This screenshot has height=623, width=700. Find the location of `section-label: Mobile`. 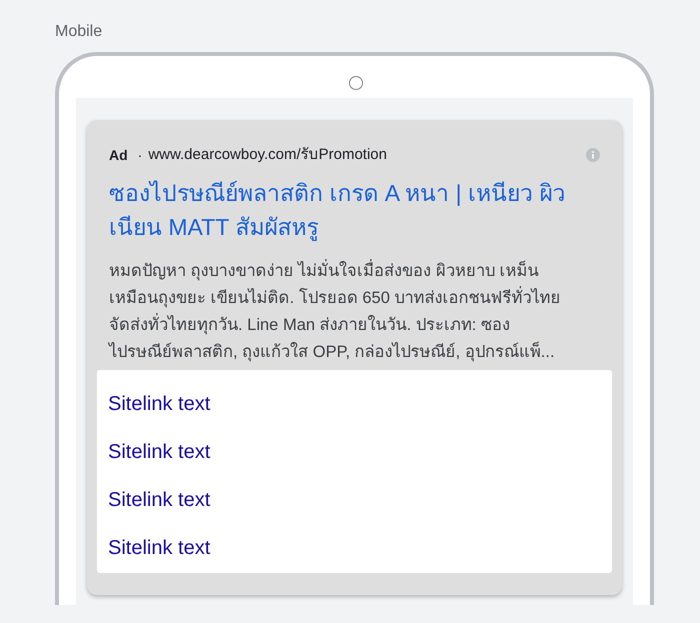

section-label: Mobile is located at coordinates (78, 32).